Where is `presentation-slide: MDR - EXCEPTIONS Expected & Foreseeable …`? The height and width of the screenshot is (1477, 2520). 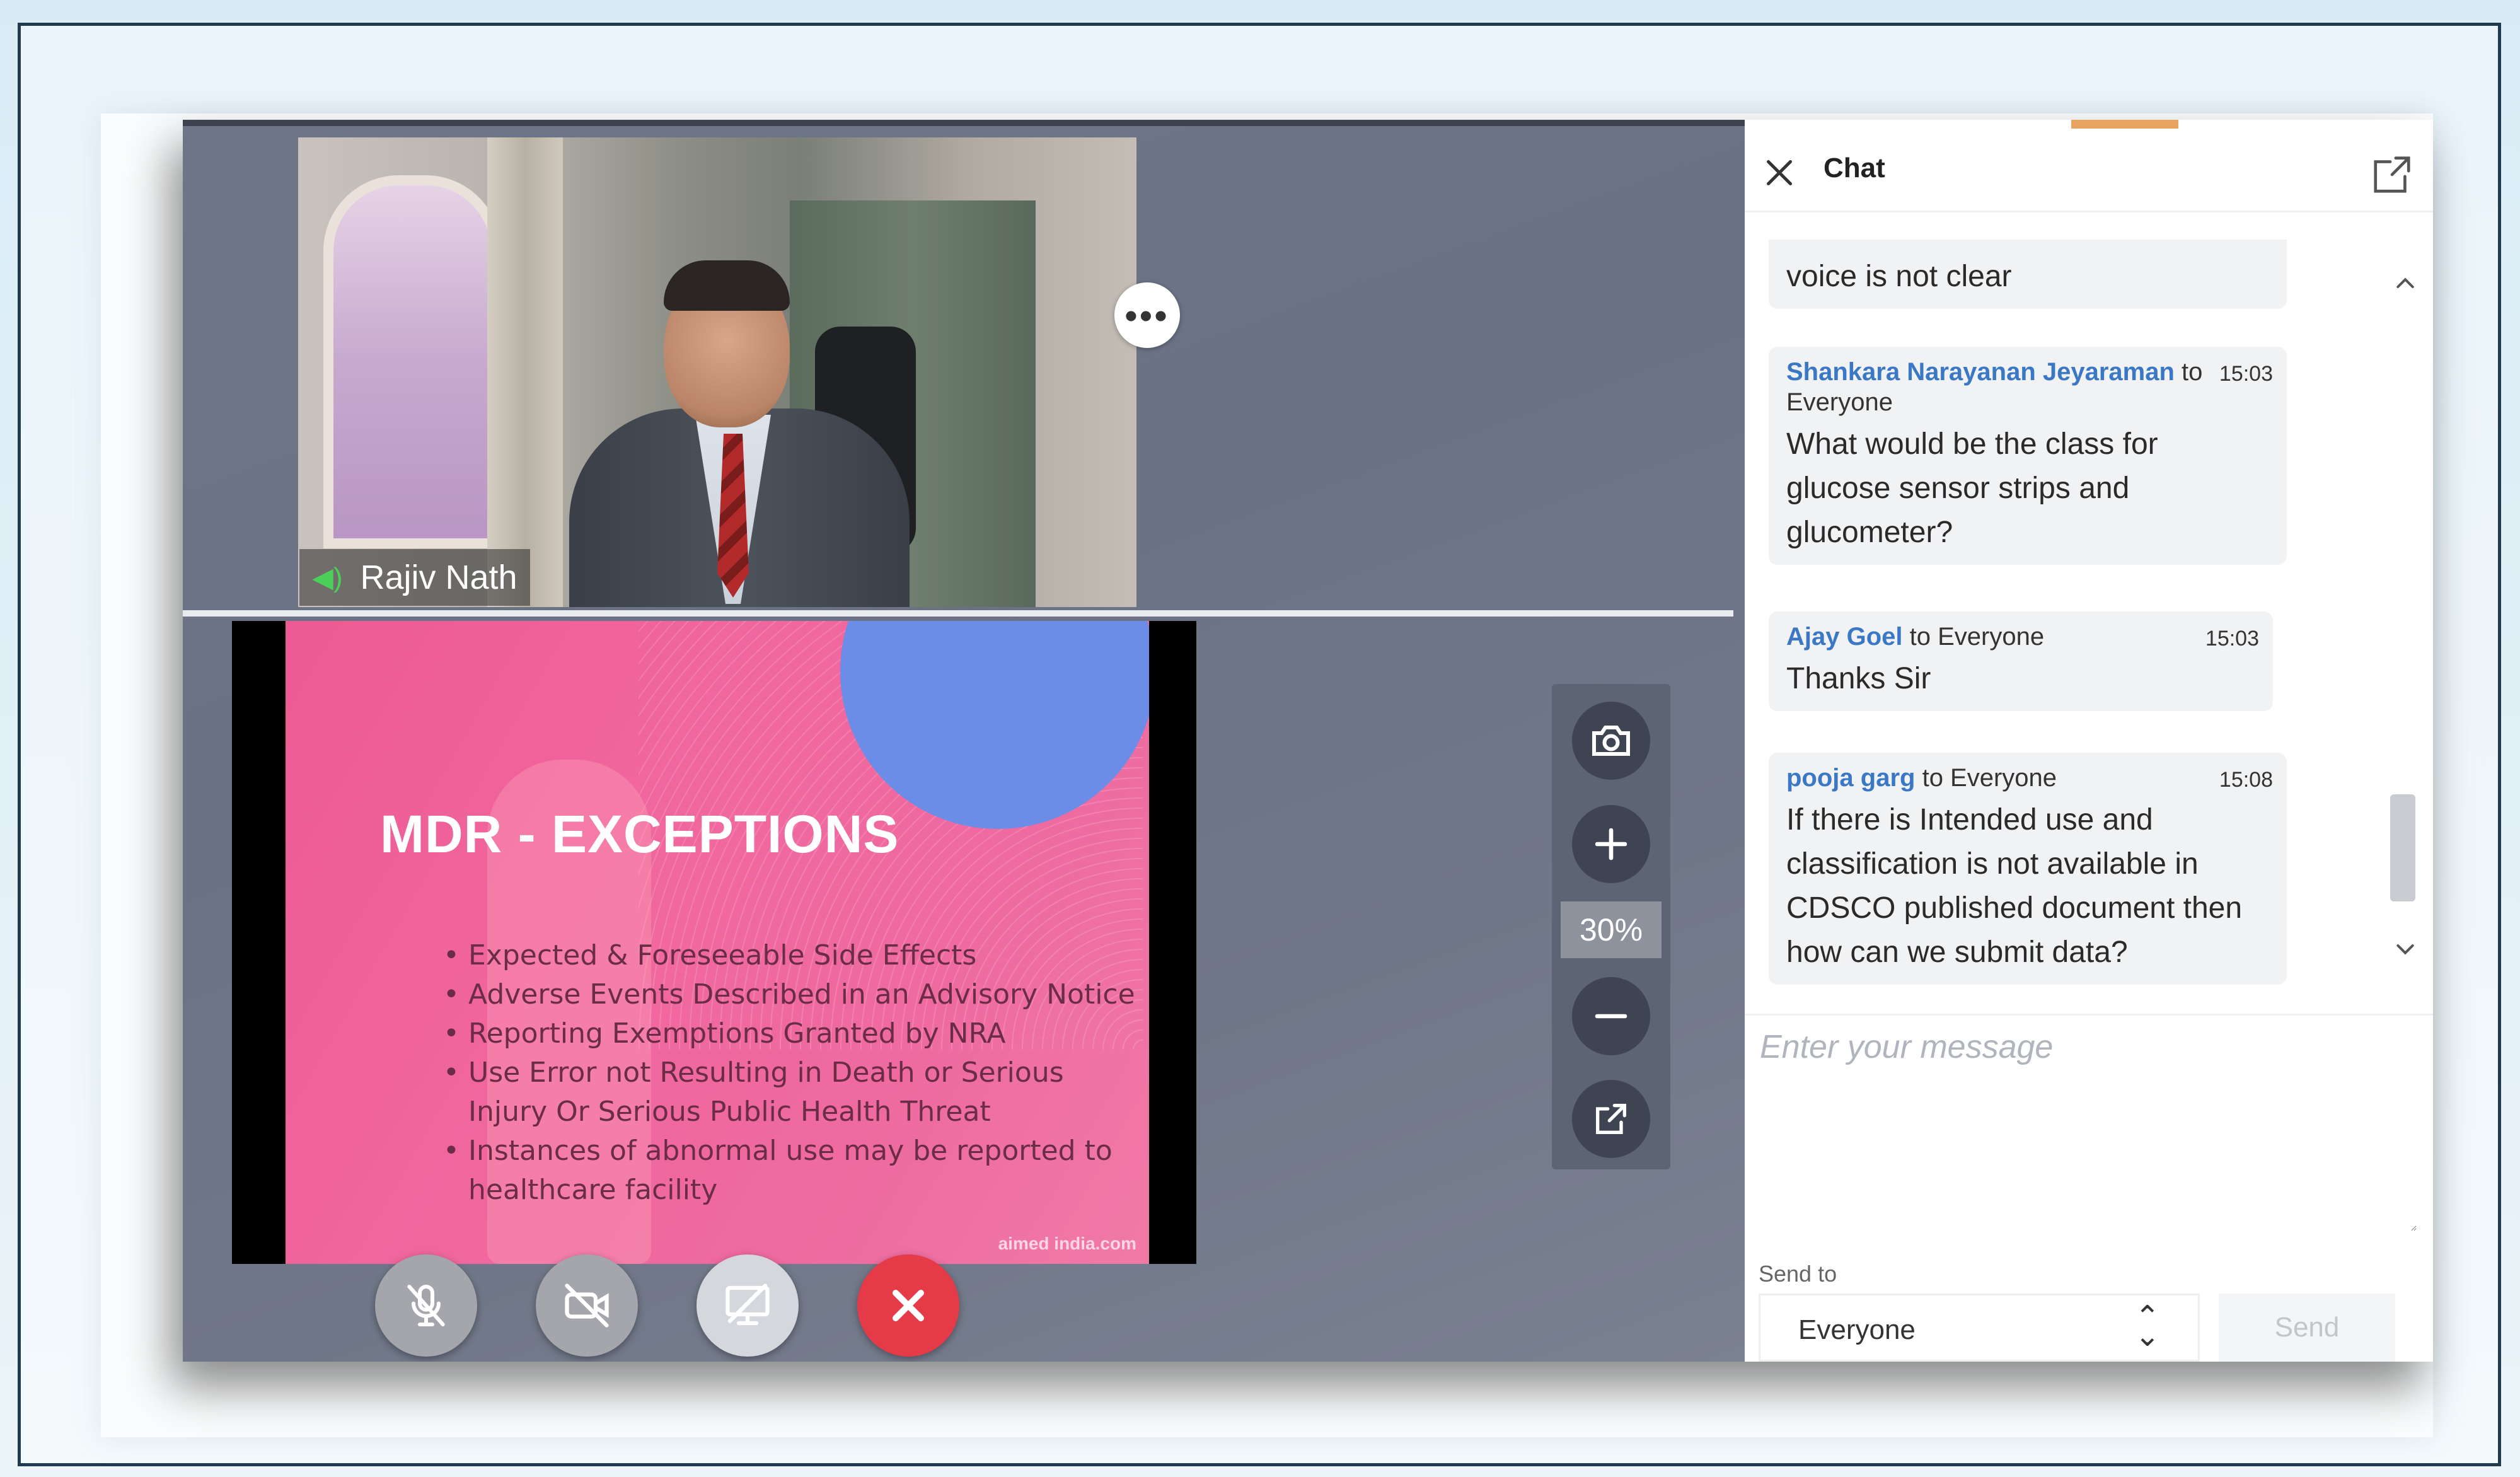 presentation-slide: MDR - EXCEPTIONS Expected & Foreseeable … is located at coordinates (717, 943).